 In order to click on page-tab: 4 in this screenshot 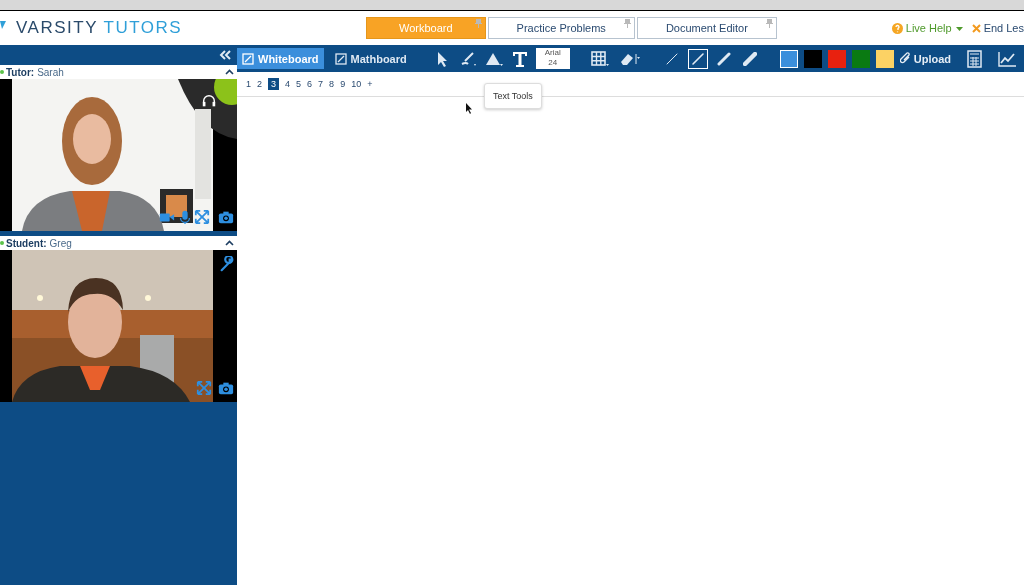, I will do `click(288, 84)`.